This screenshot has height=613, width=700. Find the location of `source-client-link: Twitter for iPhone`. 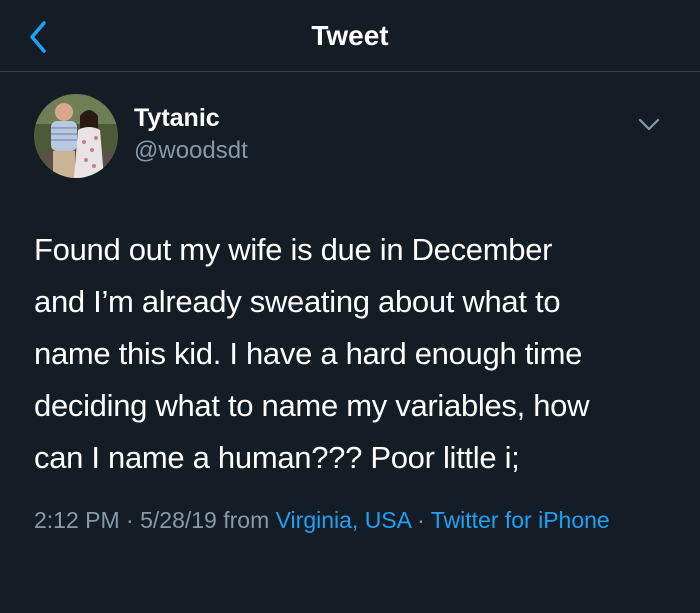

source-client-link: Twitter for iPhone is located at coordinates (520, 520).